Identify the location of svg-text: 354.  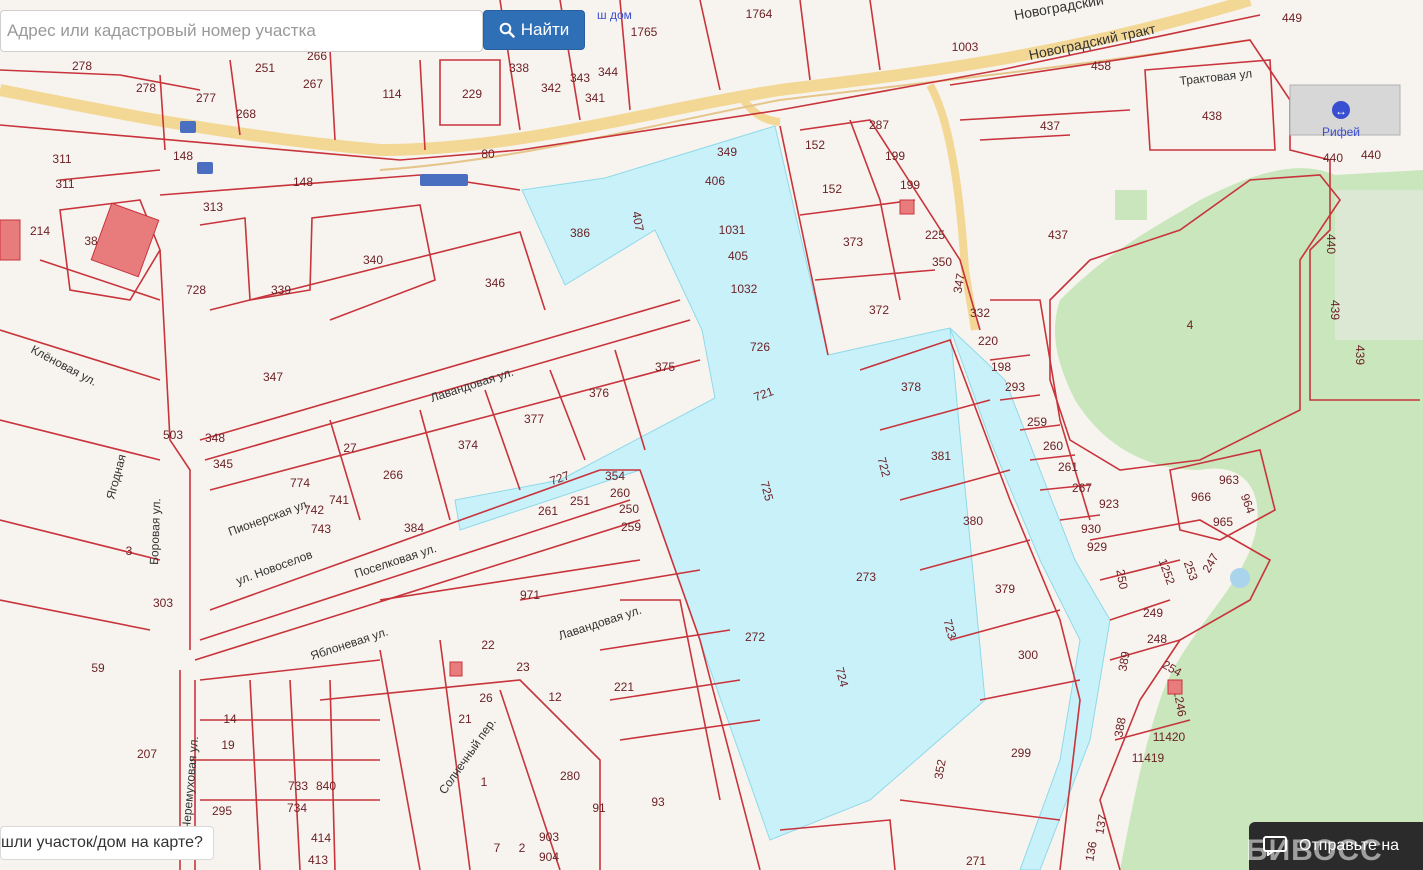
(615, 476).